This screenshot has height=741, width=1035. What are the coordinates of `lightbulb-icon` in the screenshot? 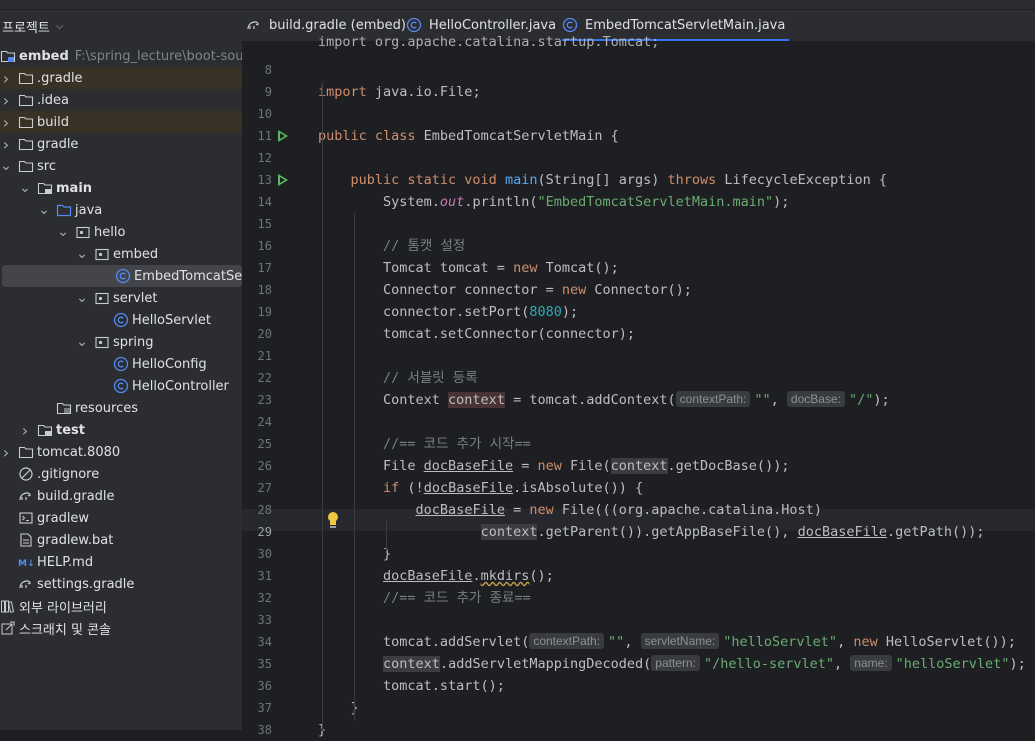 It's located at (333, 520).